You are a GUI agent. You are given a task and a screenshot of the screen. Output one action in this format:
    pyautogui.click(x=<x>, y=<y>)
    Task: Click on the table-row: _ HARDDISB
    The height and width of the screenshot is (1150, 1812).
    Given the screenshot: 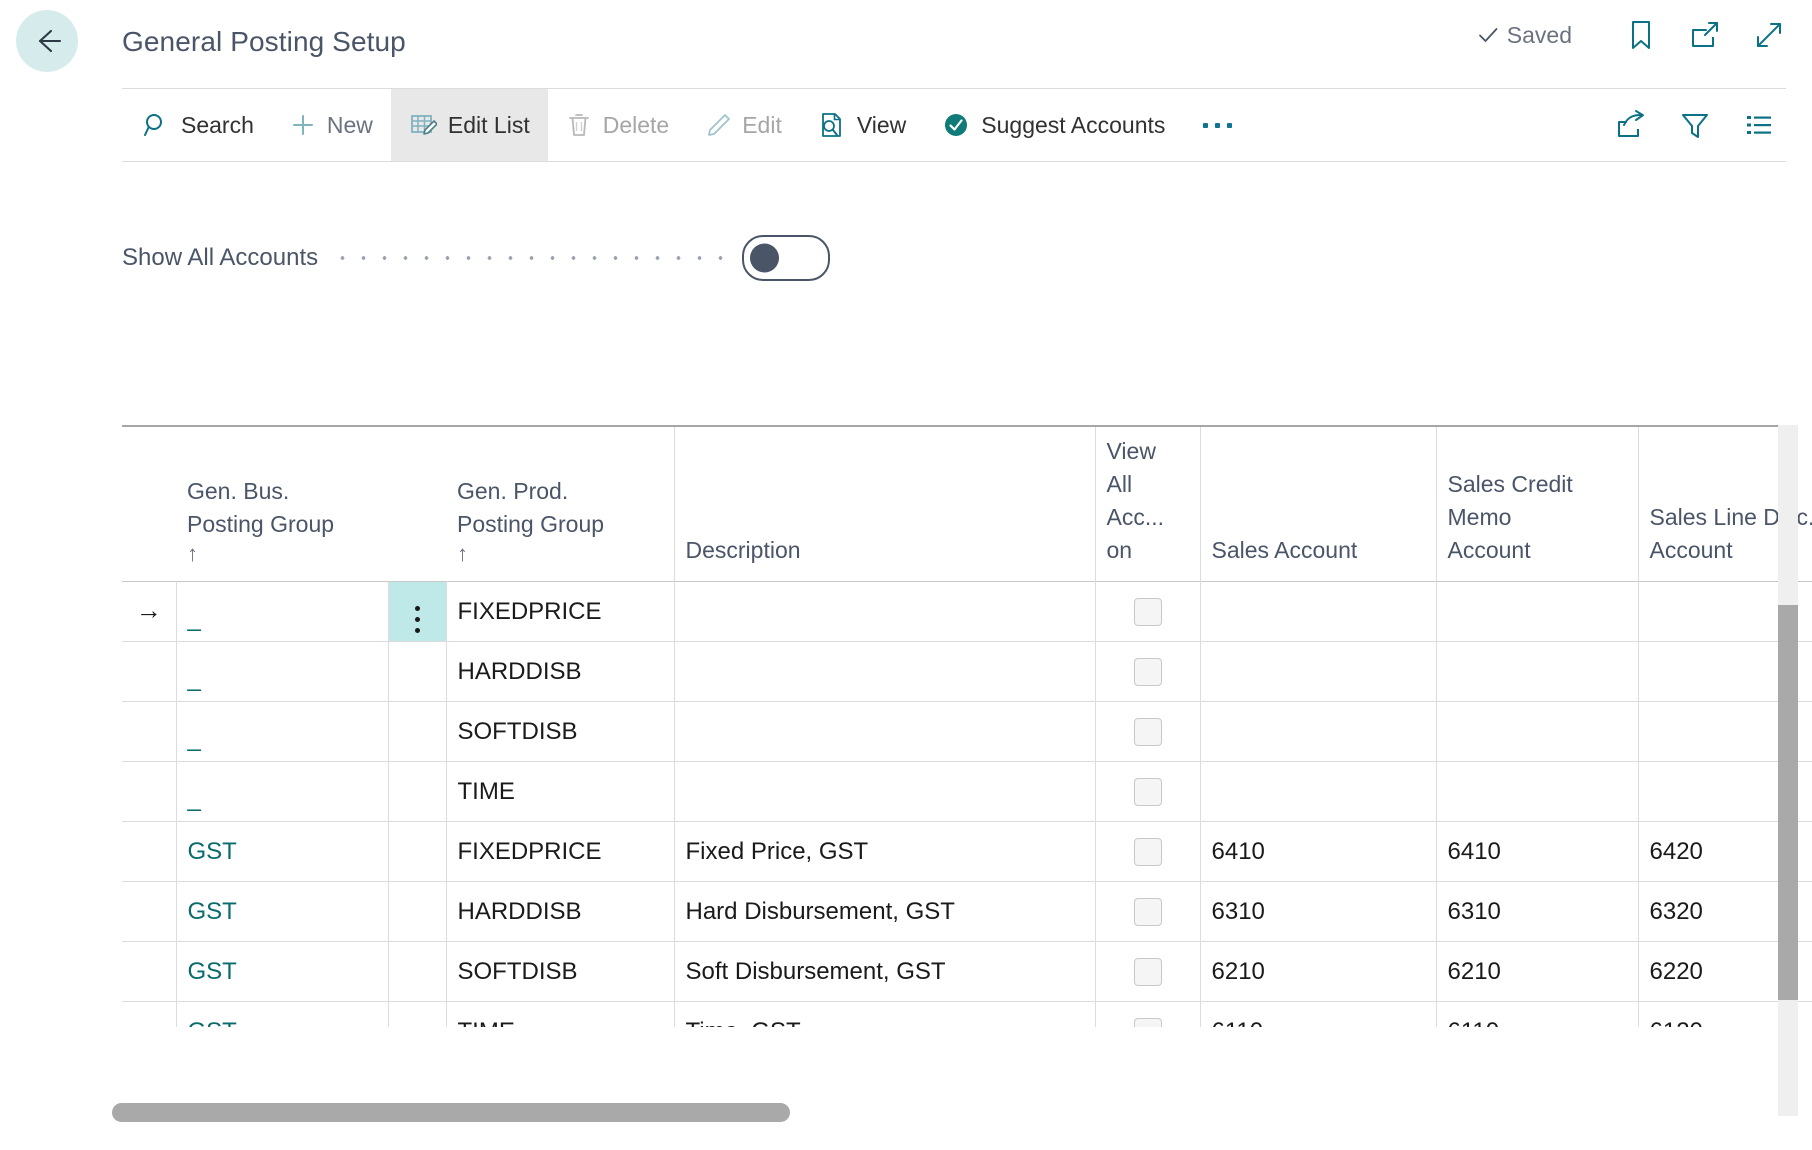 What is the action you would take?
    pyautogui.click(x=967, y=671)
    